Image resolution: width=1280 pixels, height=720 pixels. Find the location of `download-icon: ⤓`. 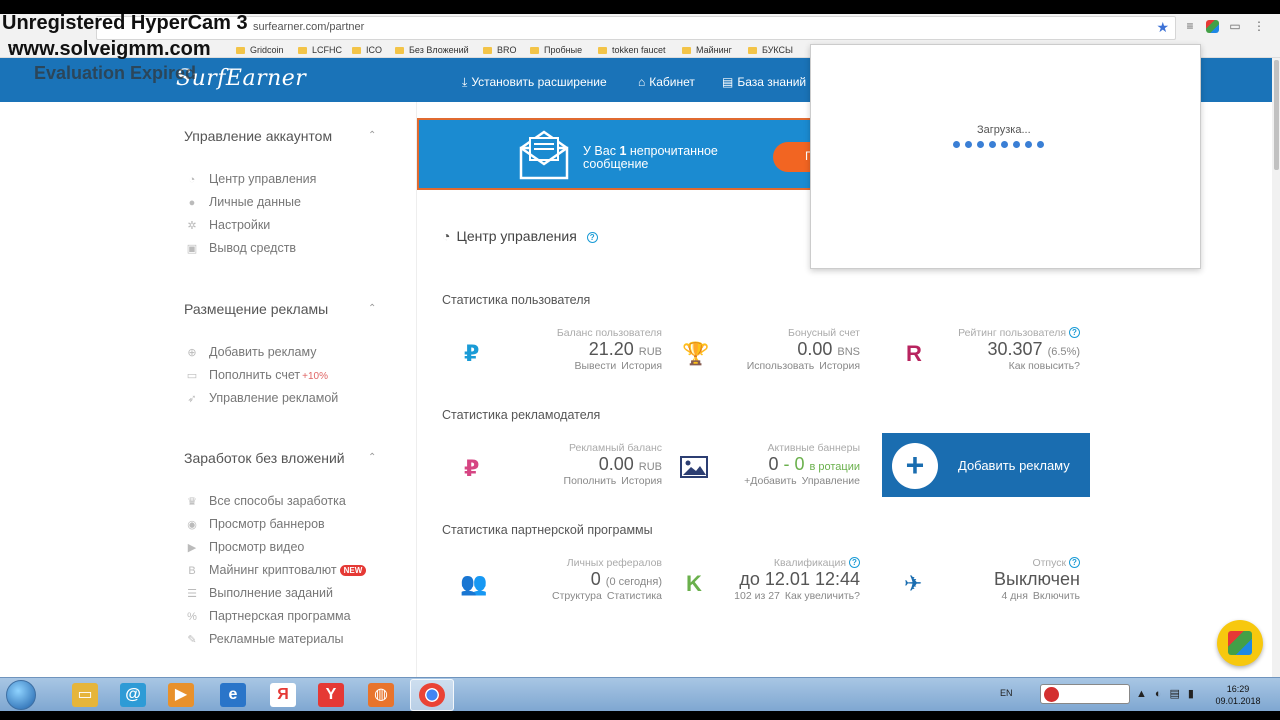

download-icon: ⤓ is located at coordinates (465, 82).